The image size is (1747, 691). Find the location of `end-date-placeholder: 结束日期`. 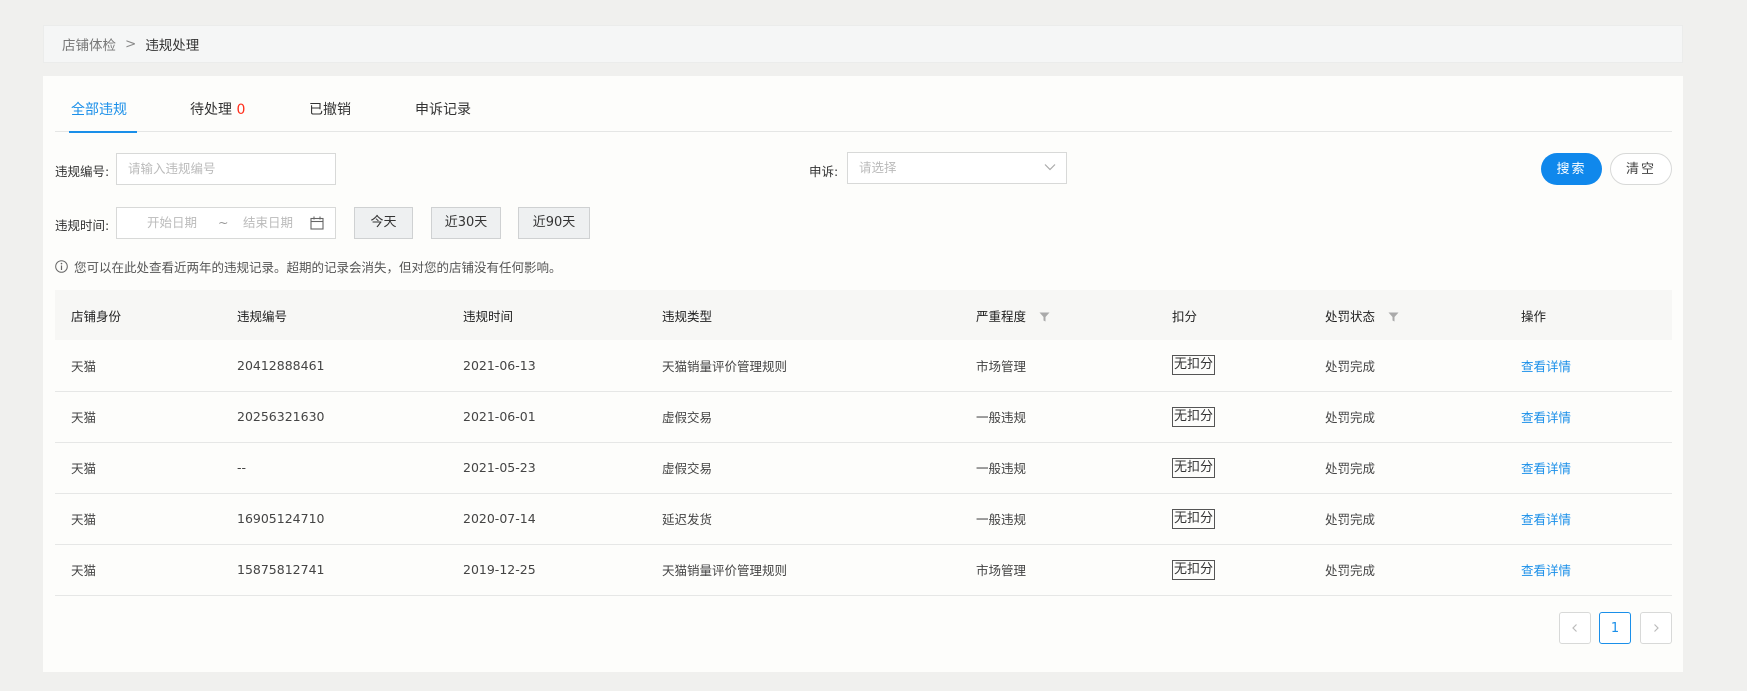

end-date-placeholder: 结束日期 is located at coordinates (268, 222).